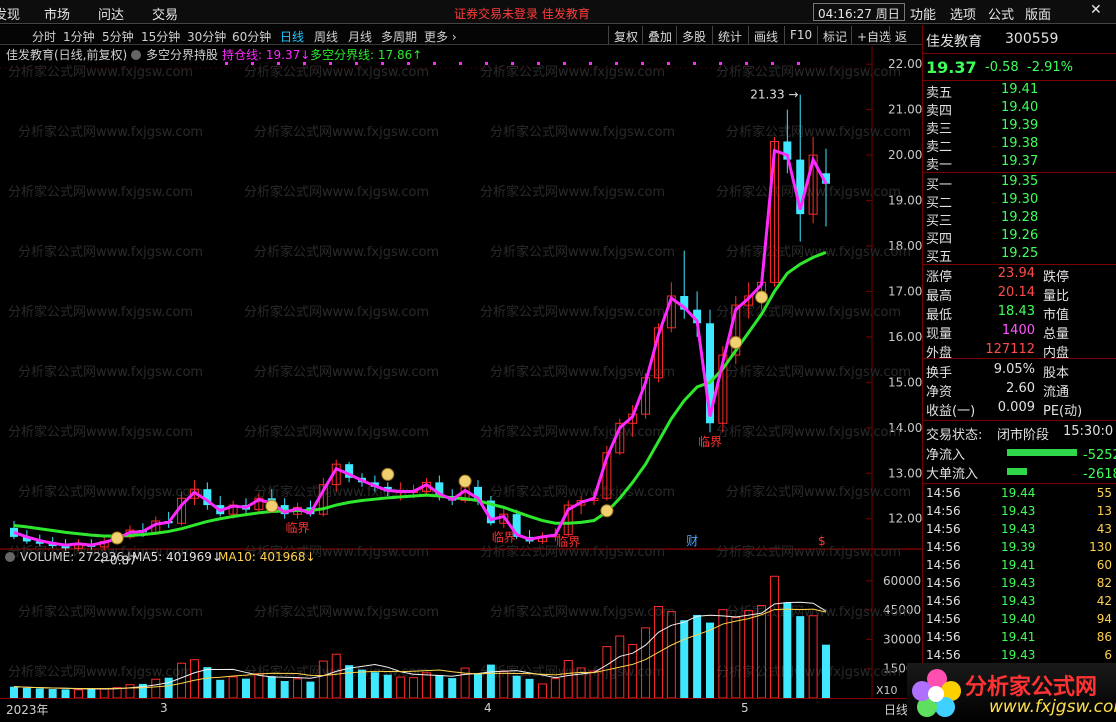 Image resolution: width=1116 pixels, height=722 pixels. Describe the element at coordinates (800, 35) in the screenshot. I see `f10-button: F10` at that location.